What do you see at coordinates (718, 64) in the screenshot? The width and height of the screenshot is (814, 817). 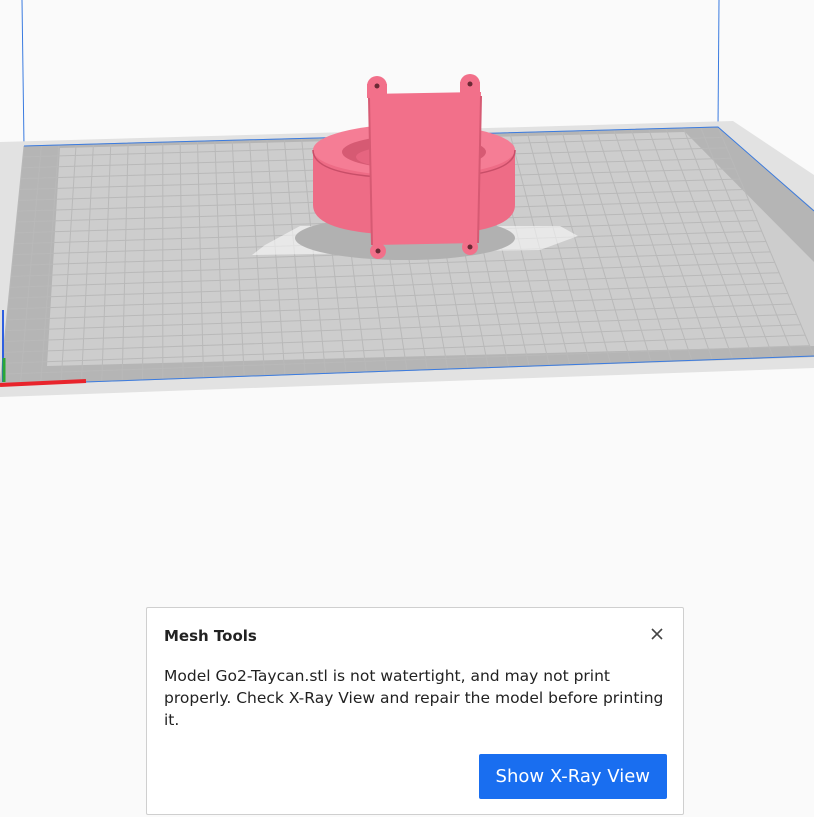 I see `build-volume-edge-right` at bounding box center [718, 64].